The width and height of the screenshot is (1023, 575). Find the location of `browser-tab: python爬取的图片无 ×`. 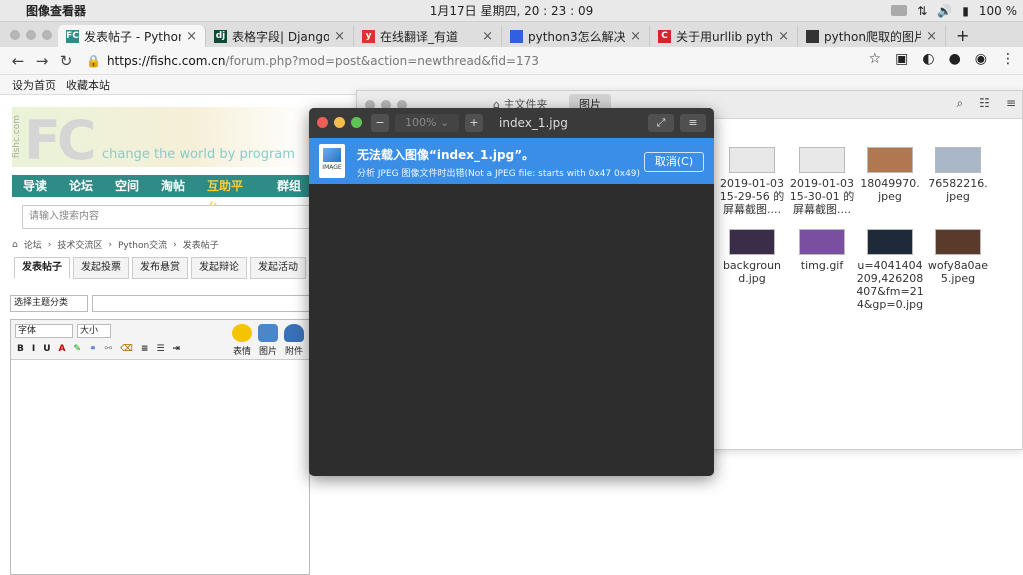

browser-tab: python爬取的图片无 × is located at coordinates (872, 36).